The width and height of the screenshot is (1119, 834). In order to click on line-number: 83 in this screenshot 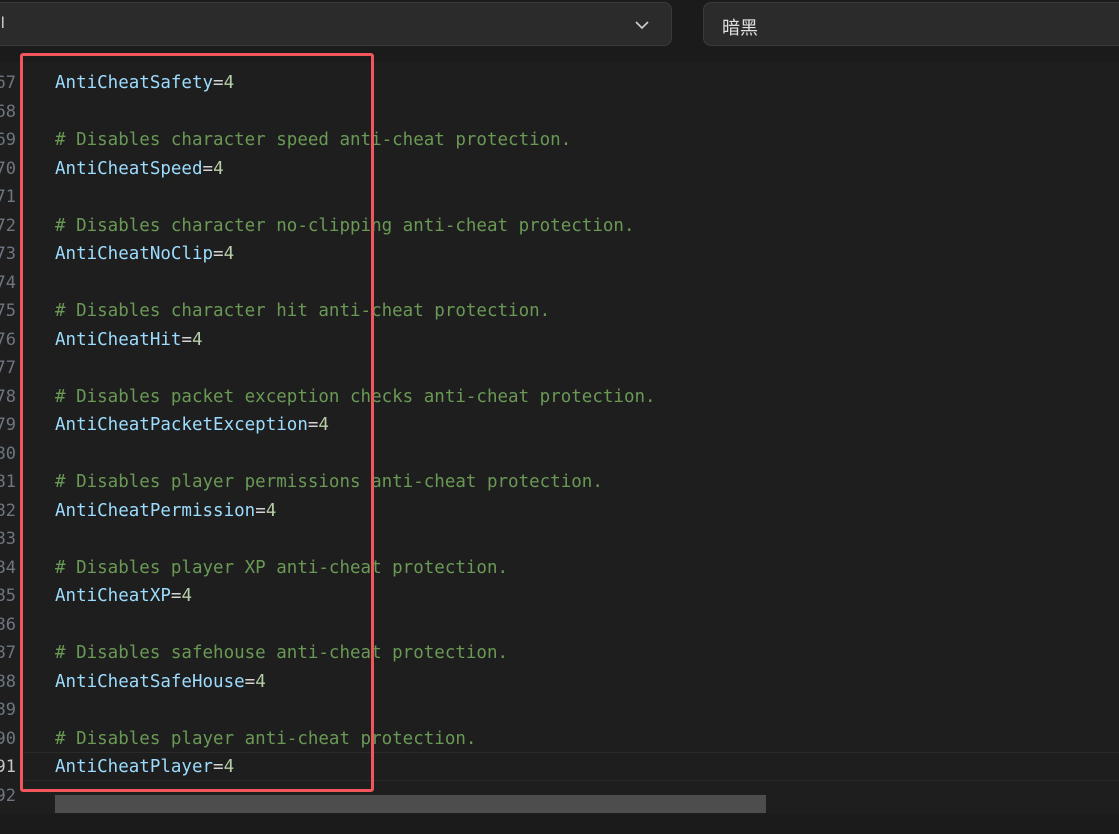, I will do `click(8, 539)`.